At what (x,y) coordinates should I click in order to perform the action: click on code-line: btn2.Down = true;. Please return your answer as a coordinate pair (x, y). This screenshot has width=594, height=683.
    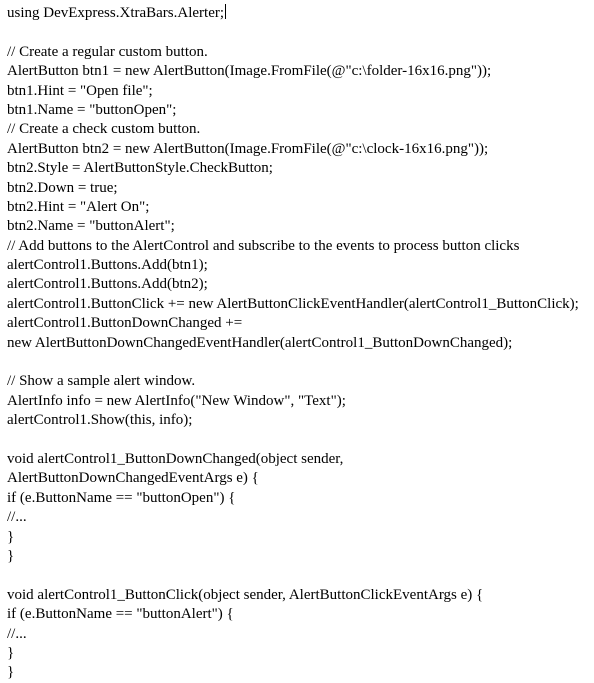
    Looking at the image, I should click on (300, 188).